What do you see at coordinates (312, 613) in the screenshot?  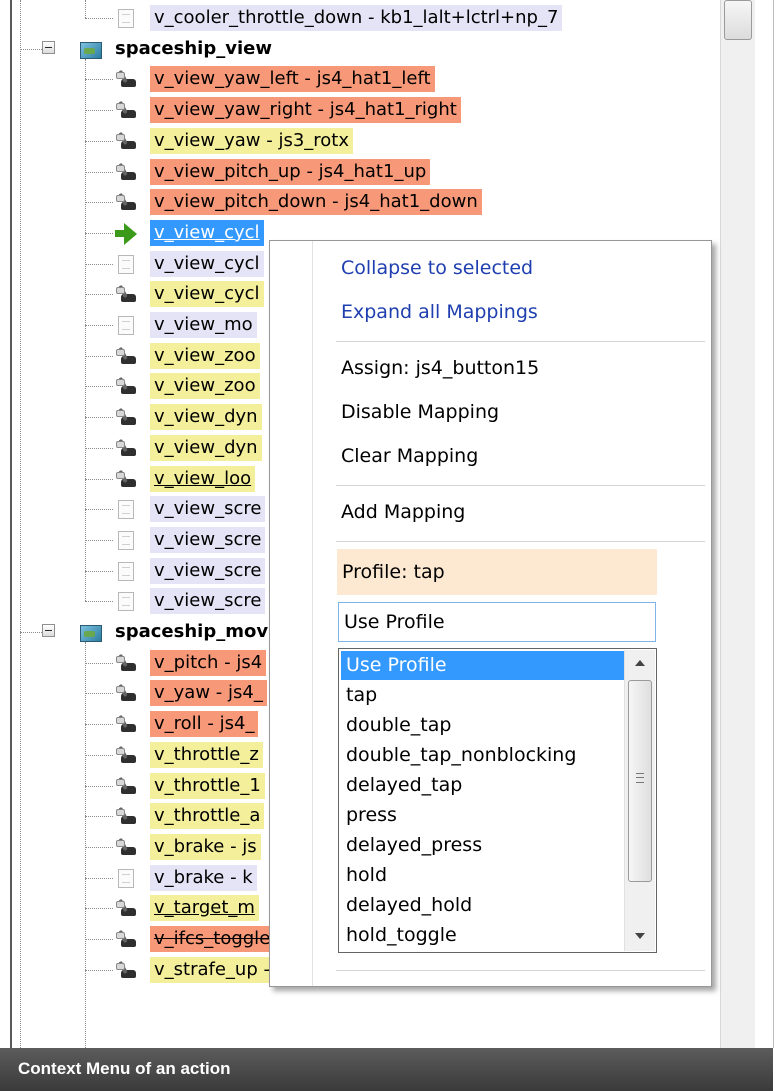 I see `menu-icon-gutter` at bounding box center [312, 613].